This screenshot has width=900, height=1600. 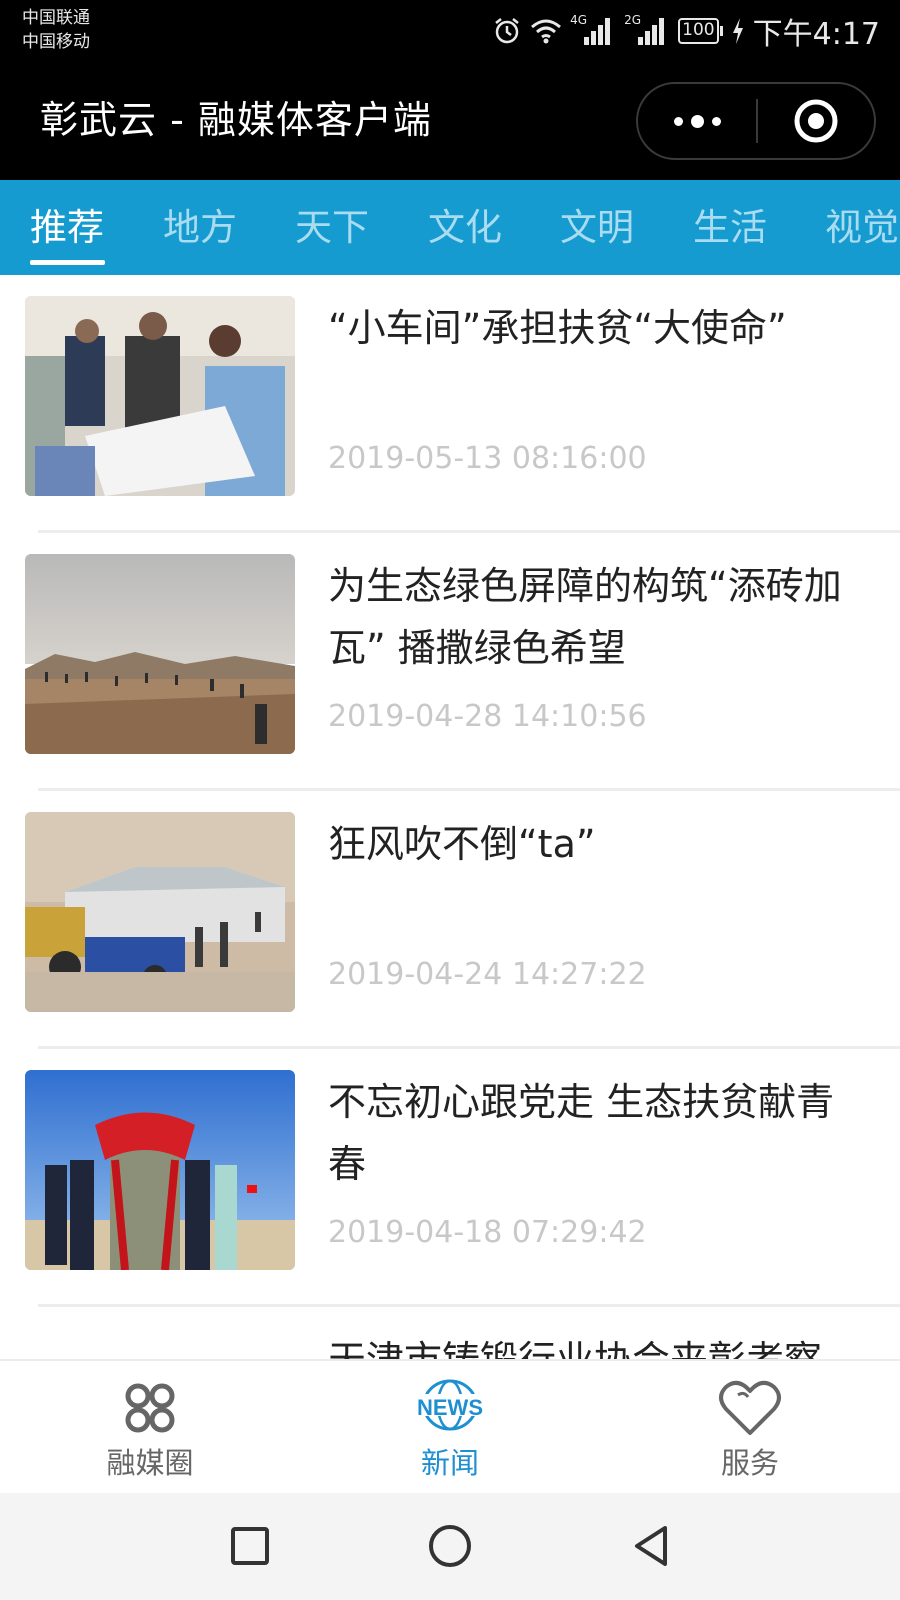 I want to click on news-title: 不忘初心跟党走 生态扶贫献青春, so click(x=598, y=1133).